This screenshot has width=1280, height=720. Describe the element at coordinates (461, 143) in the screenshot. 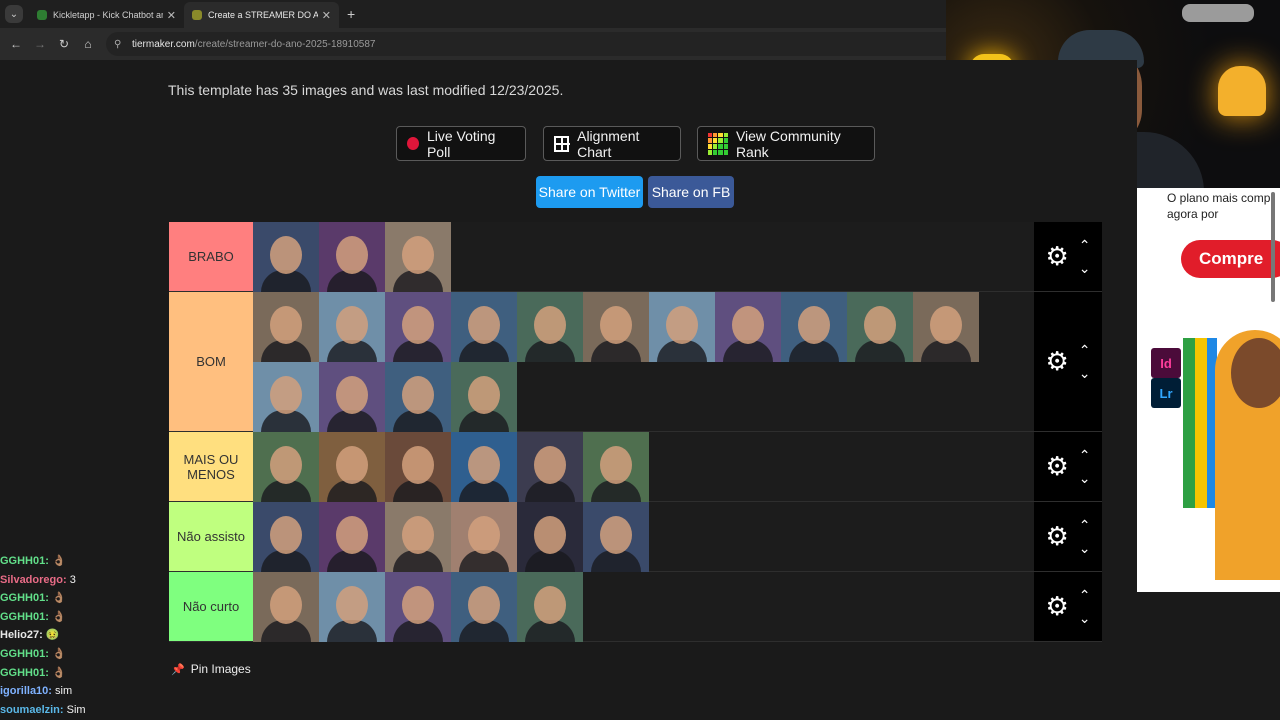

I see `live-voting-poll-button: Live Voting Poll` at that location.